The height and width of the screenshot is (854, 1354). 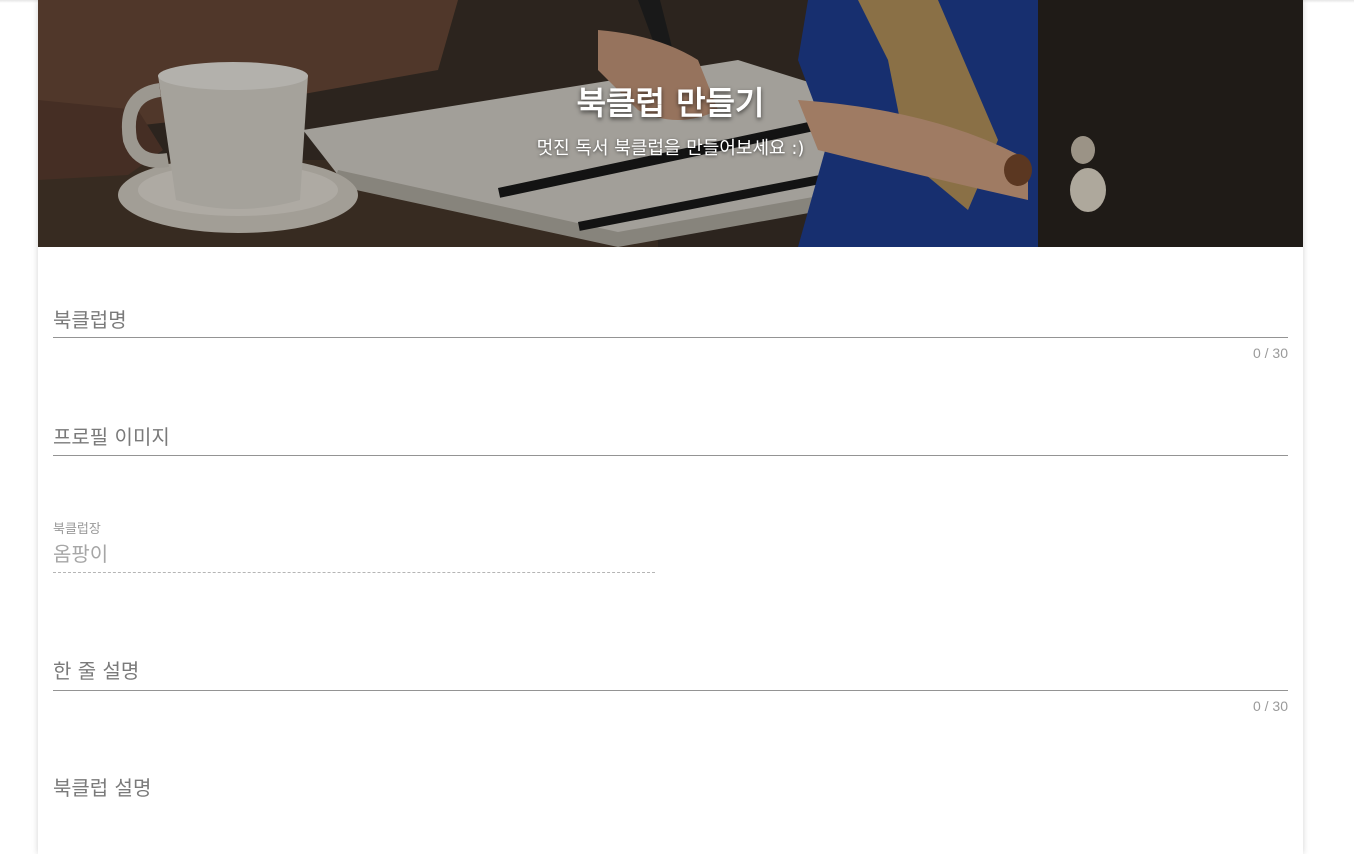 I want to click on club-description-field: 북클럽 설명, so click(x=670, y=807).